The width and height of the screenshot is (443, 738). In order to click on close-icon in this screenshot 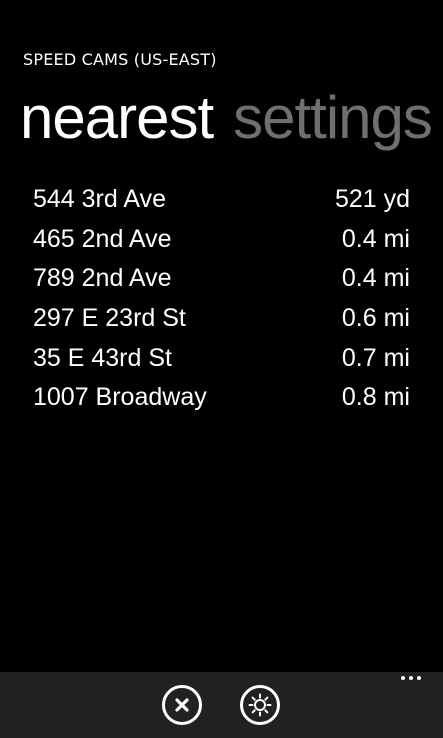, I will do `click(182, 705)`.